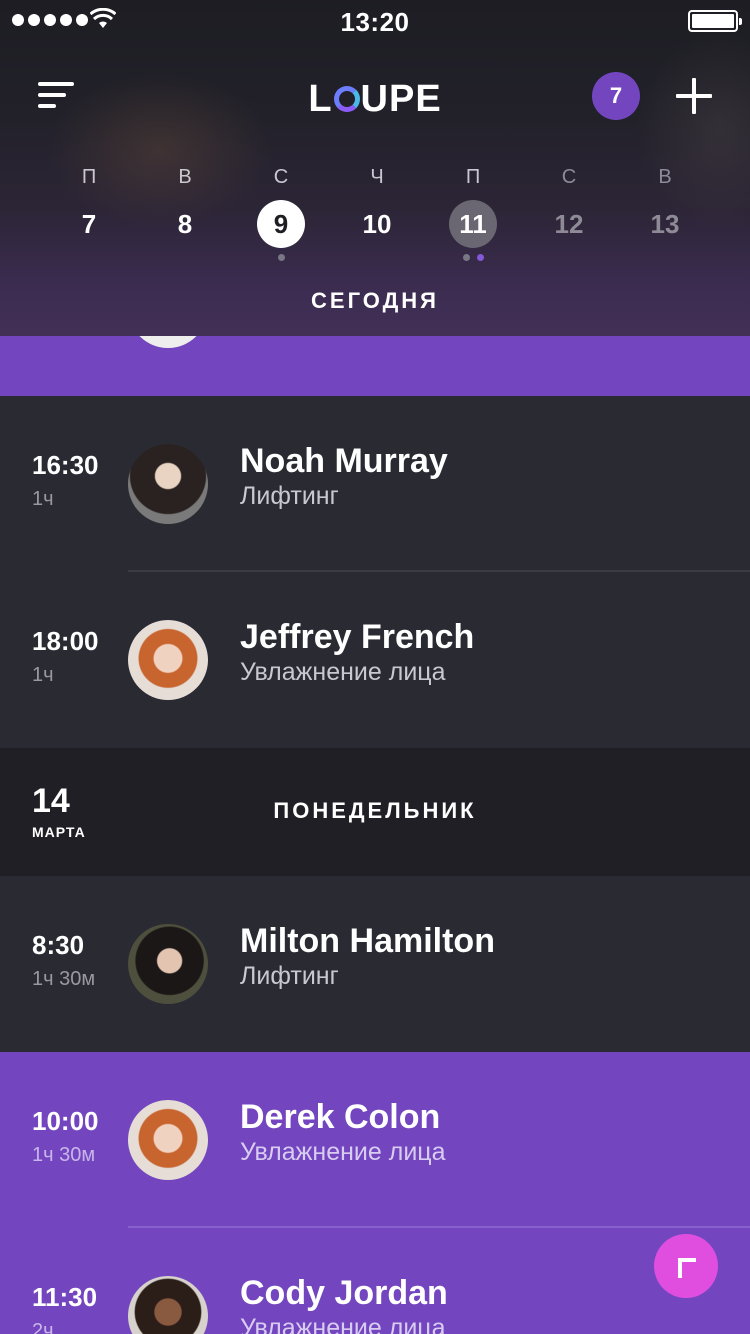 This screenshot has width=750, height=1334. I want to click on day-13: В 13, so click(665, 215).